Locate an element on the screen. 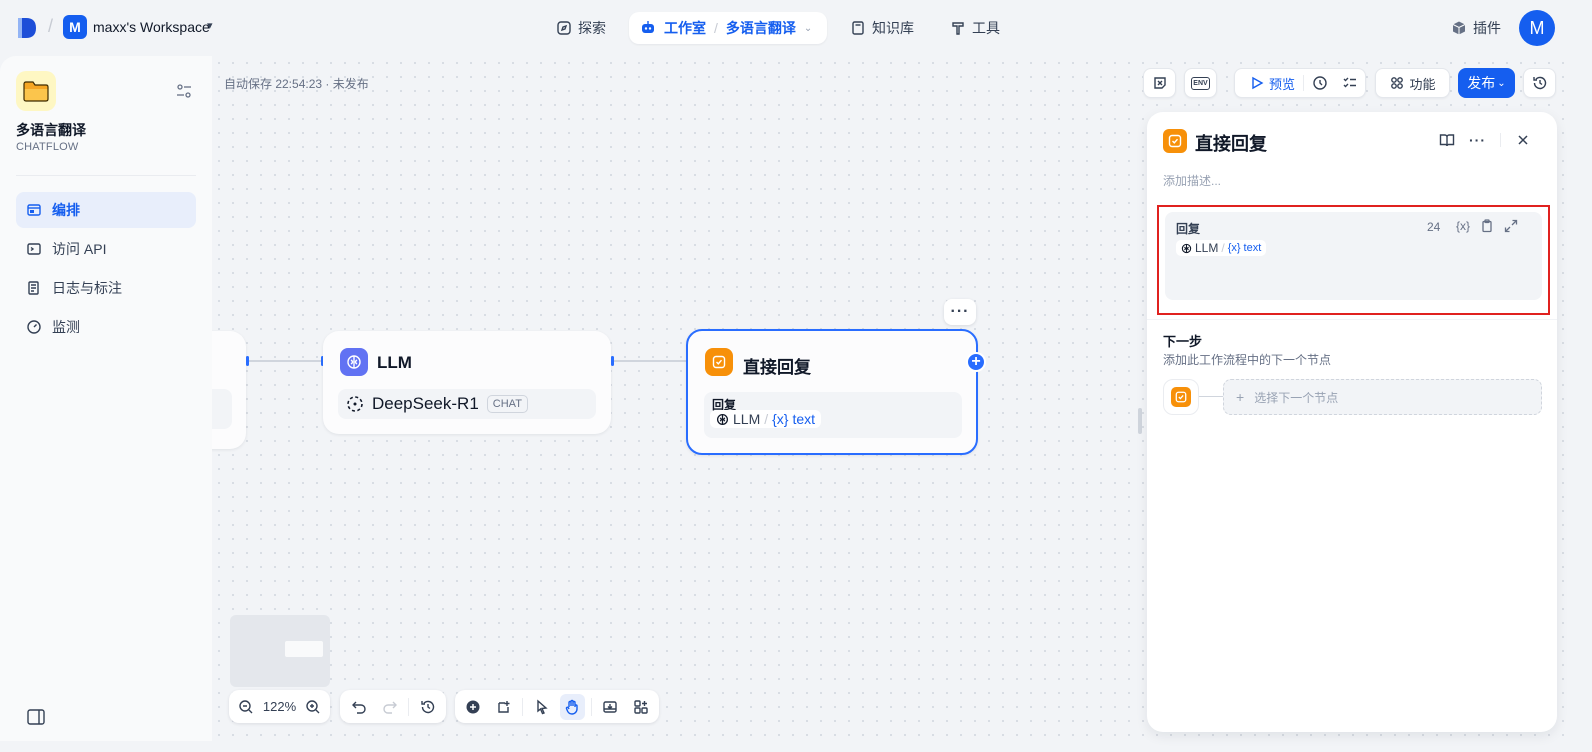 The image size is (1592, 752). sidebar-item-orchestrate: 编排 is located at coordinates (106, 210).